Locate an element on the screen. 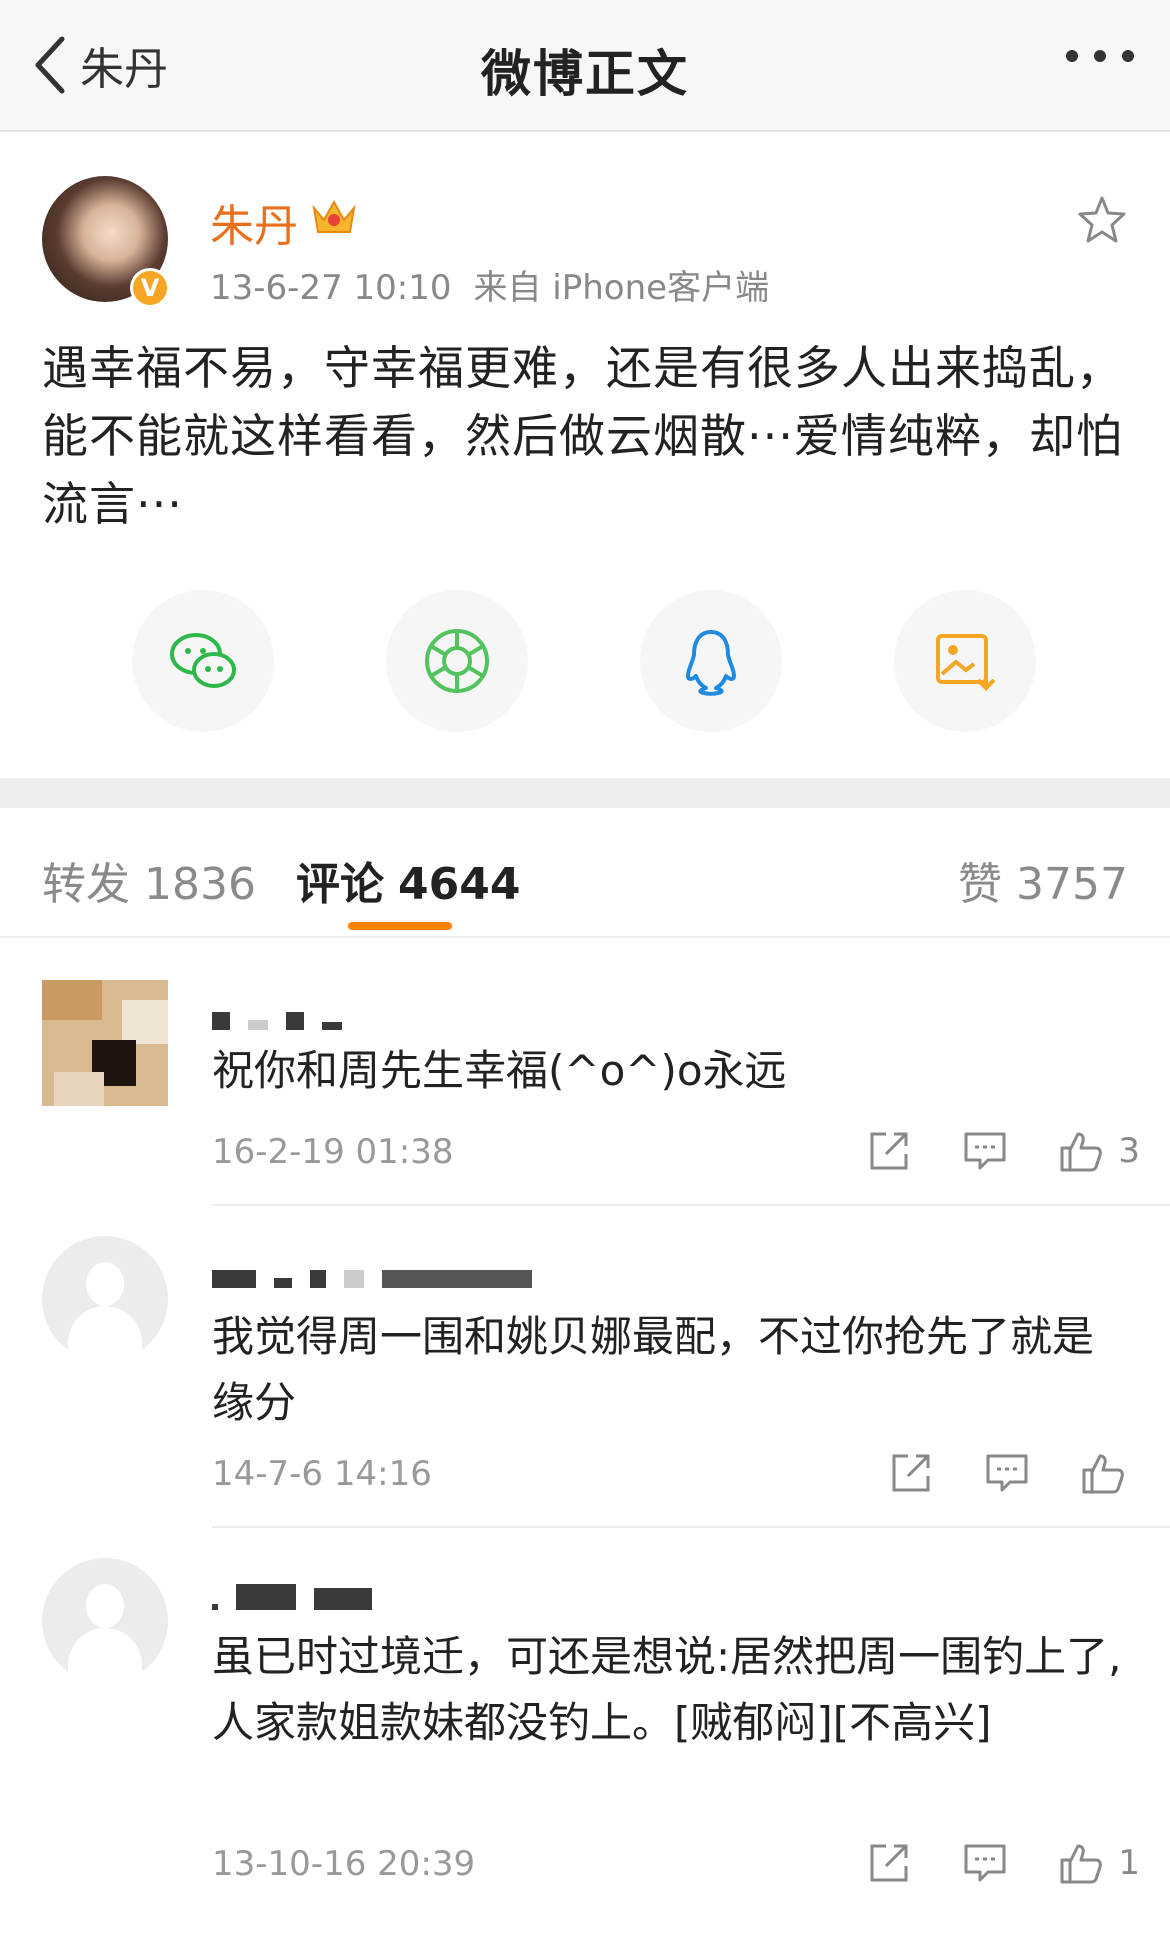 This screenshot has width=1170, height=1936. share-moments-button is located at coordinates (457, 661).